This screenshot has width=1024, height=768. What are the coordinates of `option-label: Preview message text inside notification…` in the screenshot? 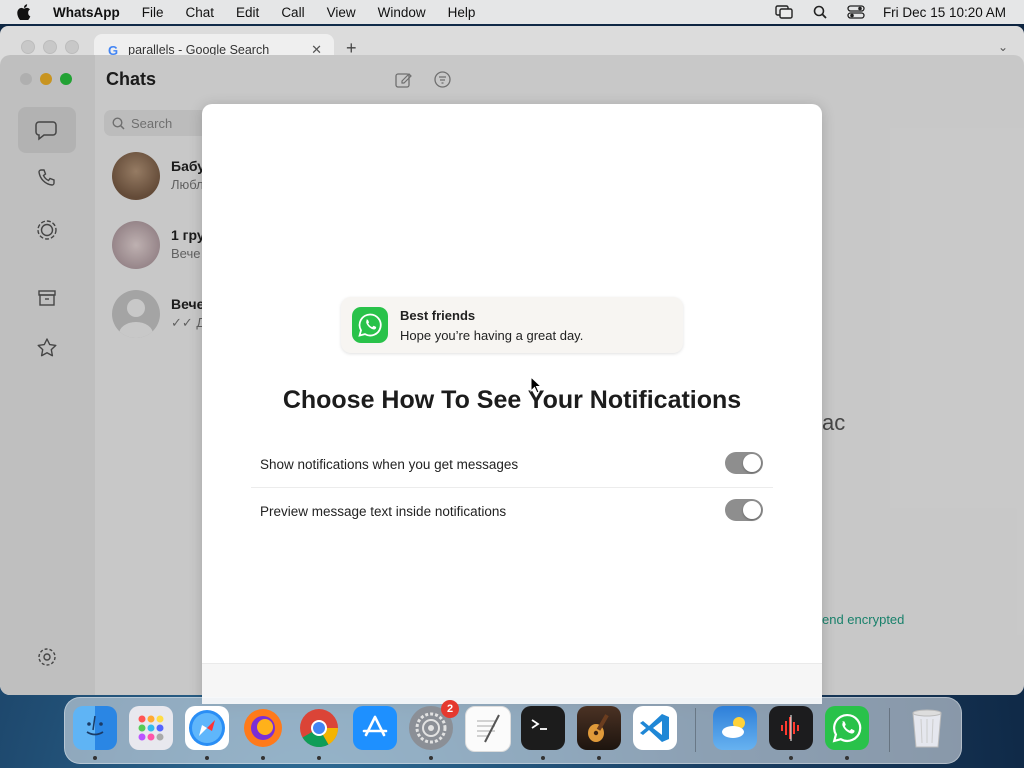 It's located at (383, 511).